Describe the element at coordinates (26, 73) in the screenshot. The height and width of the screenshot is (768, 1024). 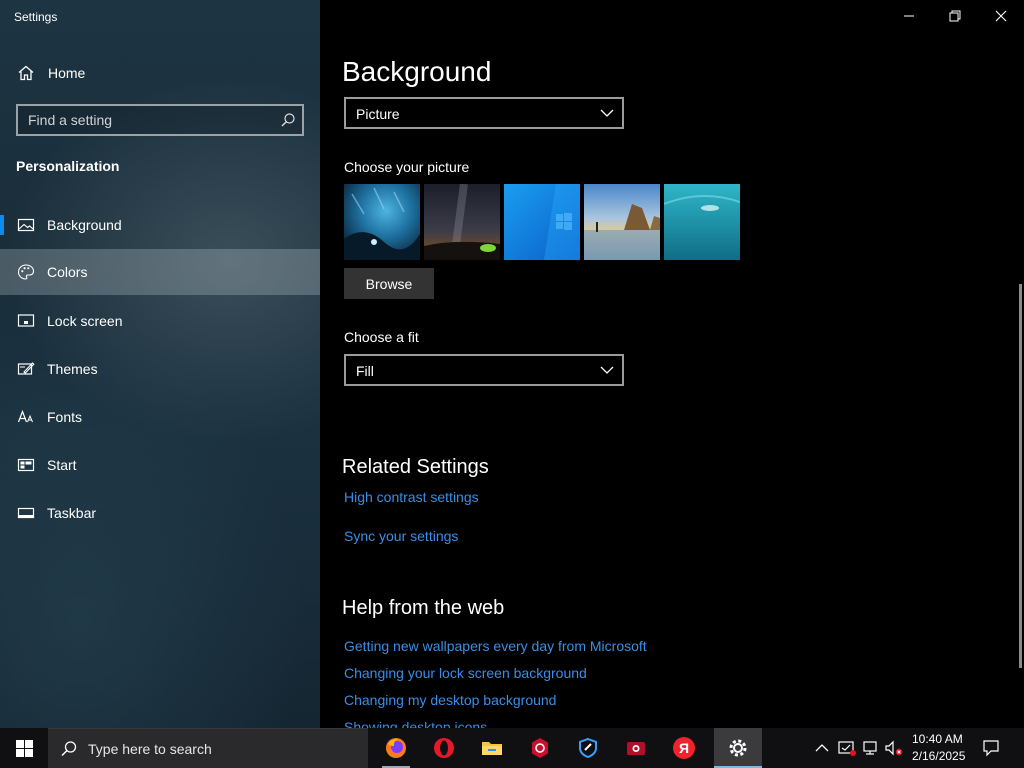
I see `home-icon` at that location.